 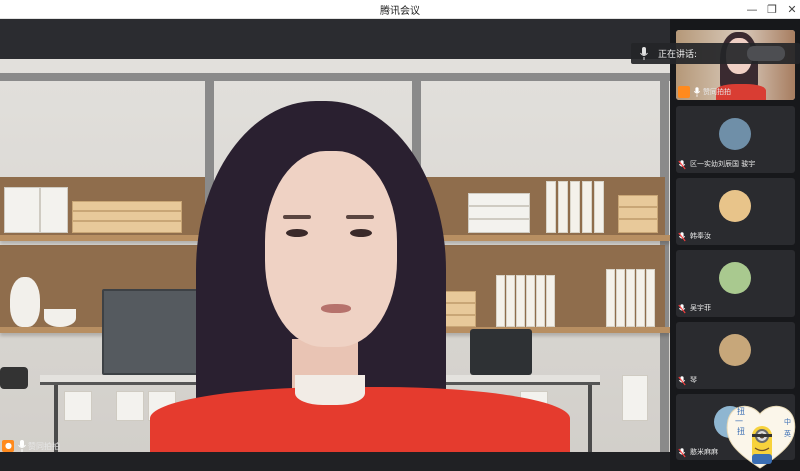 I want to click on vase, so click(x=25, y=302).